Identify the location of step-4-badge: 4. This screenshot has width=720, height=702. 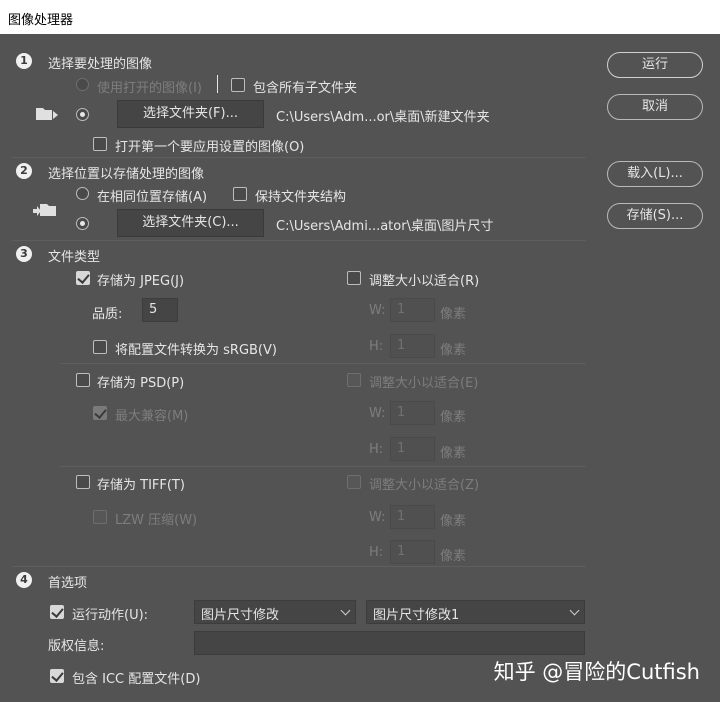
(24, 580).